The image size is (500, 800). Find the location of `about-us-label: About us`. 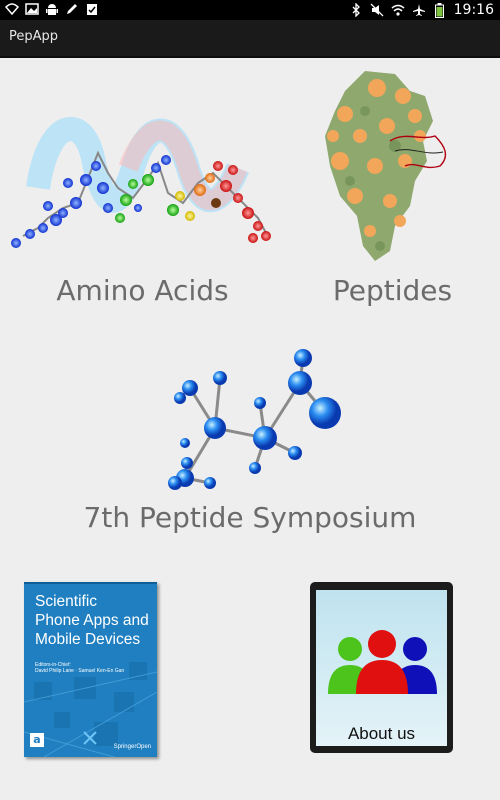

about-us-label: About us is located at coordinates (381, 733).